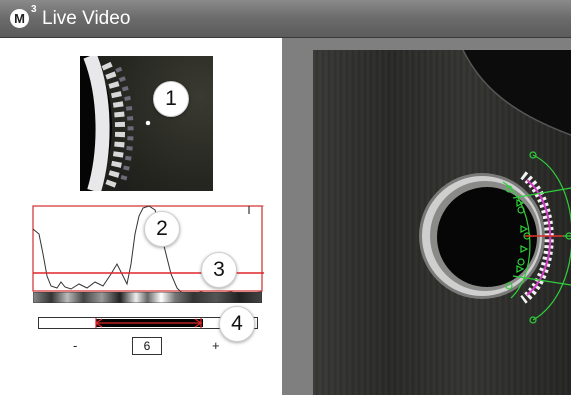 This screenshot has height=395, width=571. I want to click on callout-2: 2, so click(162, 229).